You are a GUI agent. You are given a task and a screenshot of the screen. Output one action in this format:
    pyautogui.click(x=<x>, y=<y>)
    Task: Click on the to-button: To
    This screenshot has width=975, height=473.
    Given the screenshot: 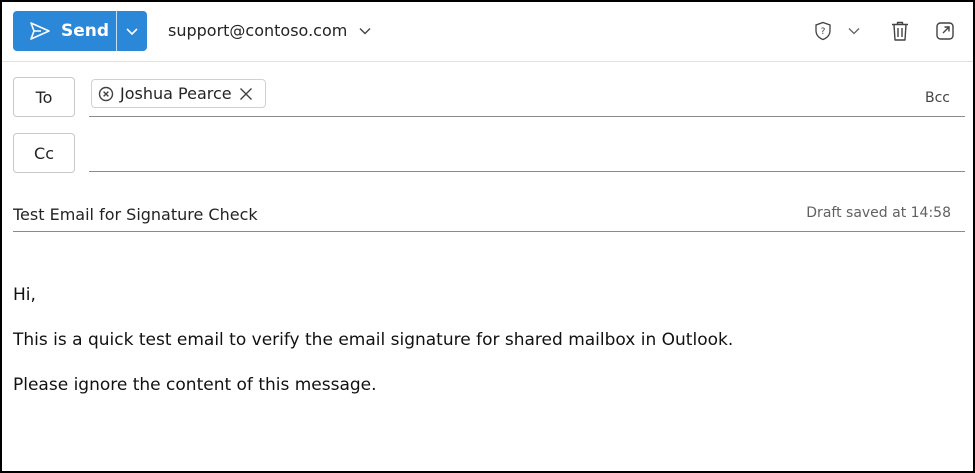 What is the action you would take?
    pyautogui.click(x=44, y=97)
    